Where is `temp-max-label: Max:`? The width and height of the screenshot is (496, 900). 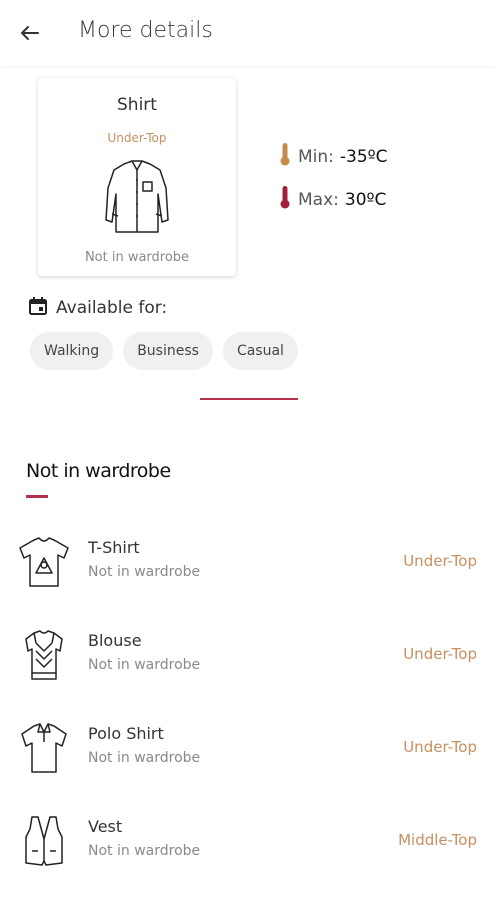
temp-max-label: Max: is located at coordinates (318, 200).